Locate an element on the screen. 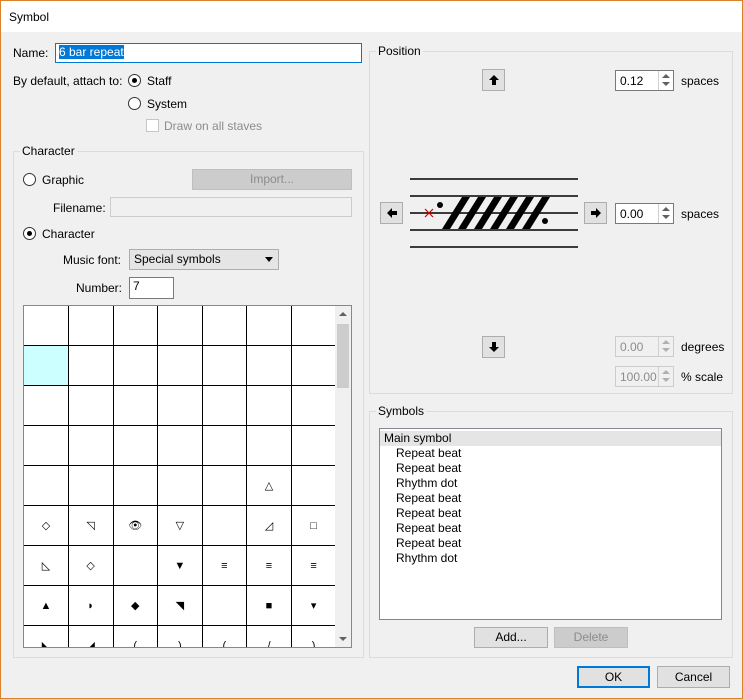 This screenshot has height=699, width=743. staff-radio-label: Staff is located at coordinates (159, 81).